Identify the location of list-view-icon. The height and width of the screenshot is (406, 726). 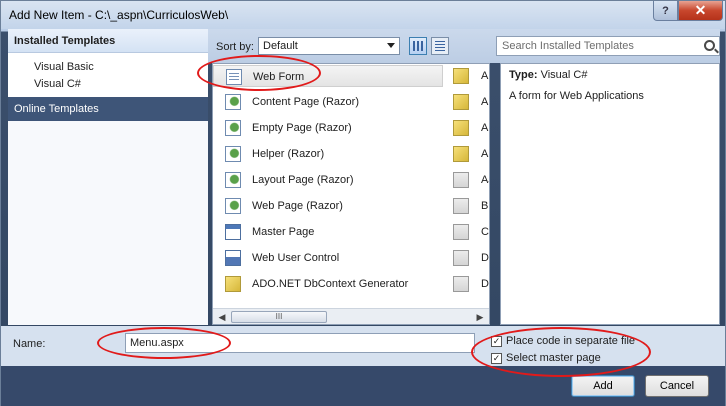
(440, 46).